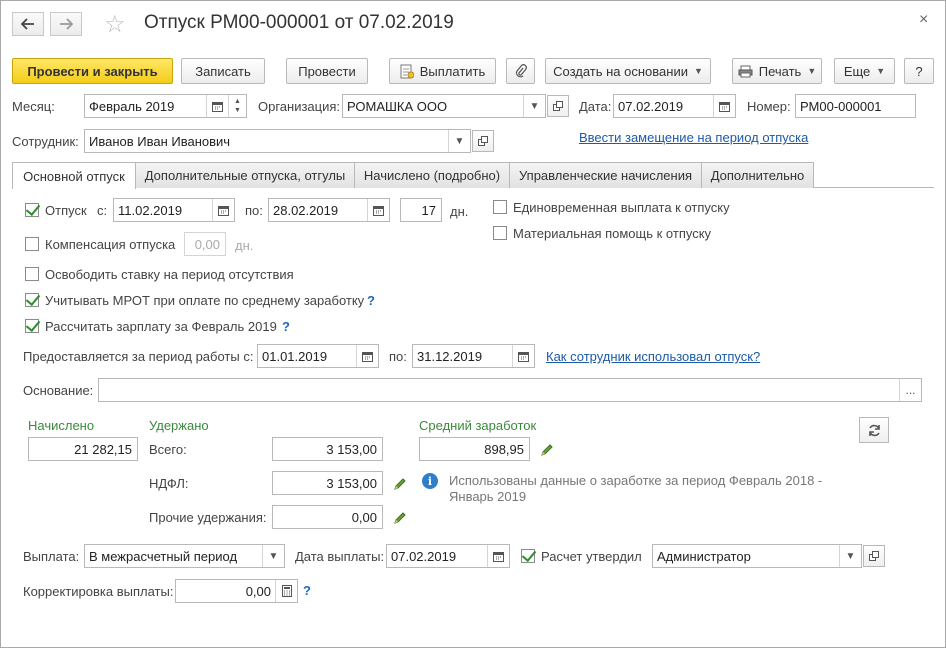 This screenshot has height=648, width=946. Describe the element at coordinates (407, 71) in the screenshot. I see `document-pay-icon` at that location.